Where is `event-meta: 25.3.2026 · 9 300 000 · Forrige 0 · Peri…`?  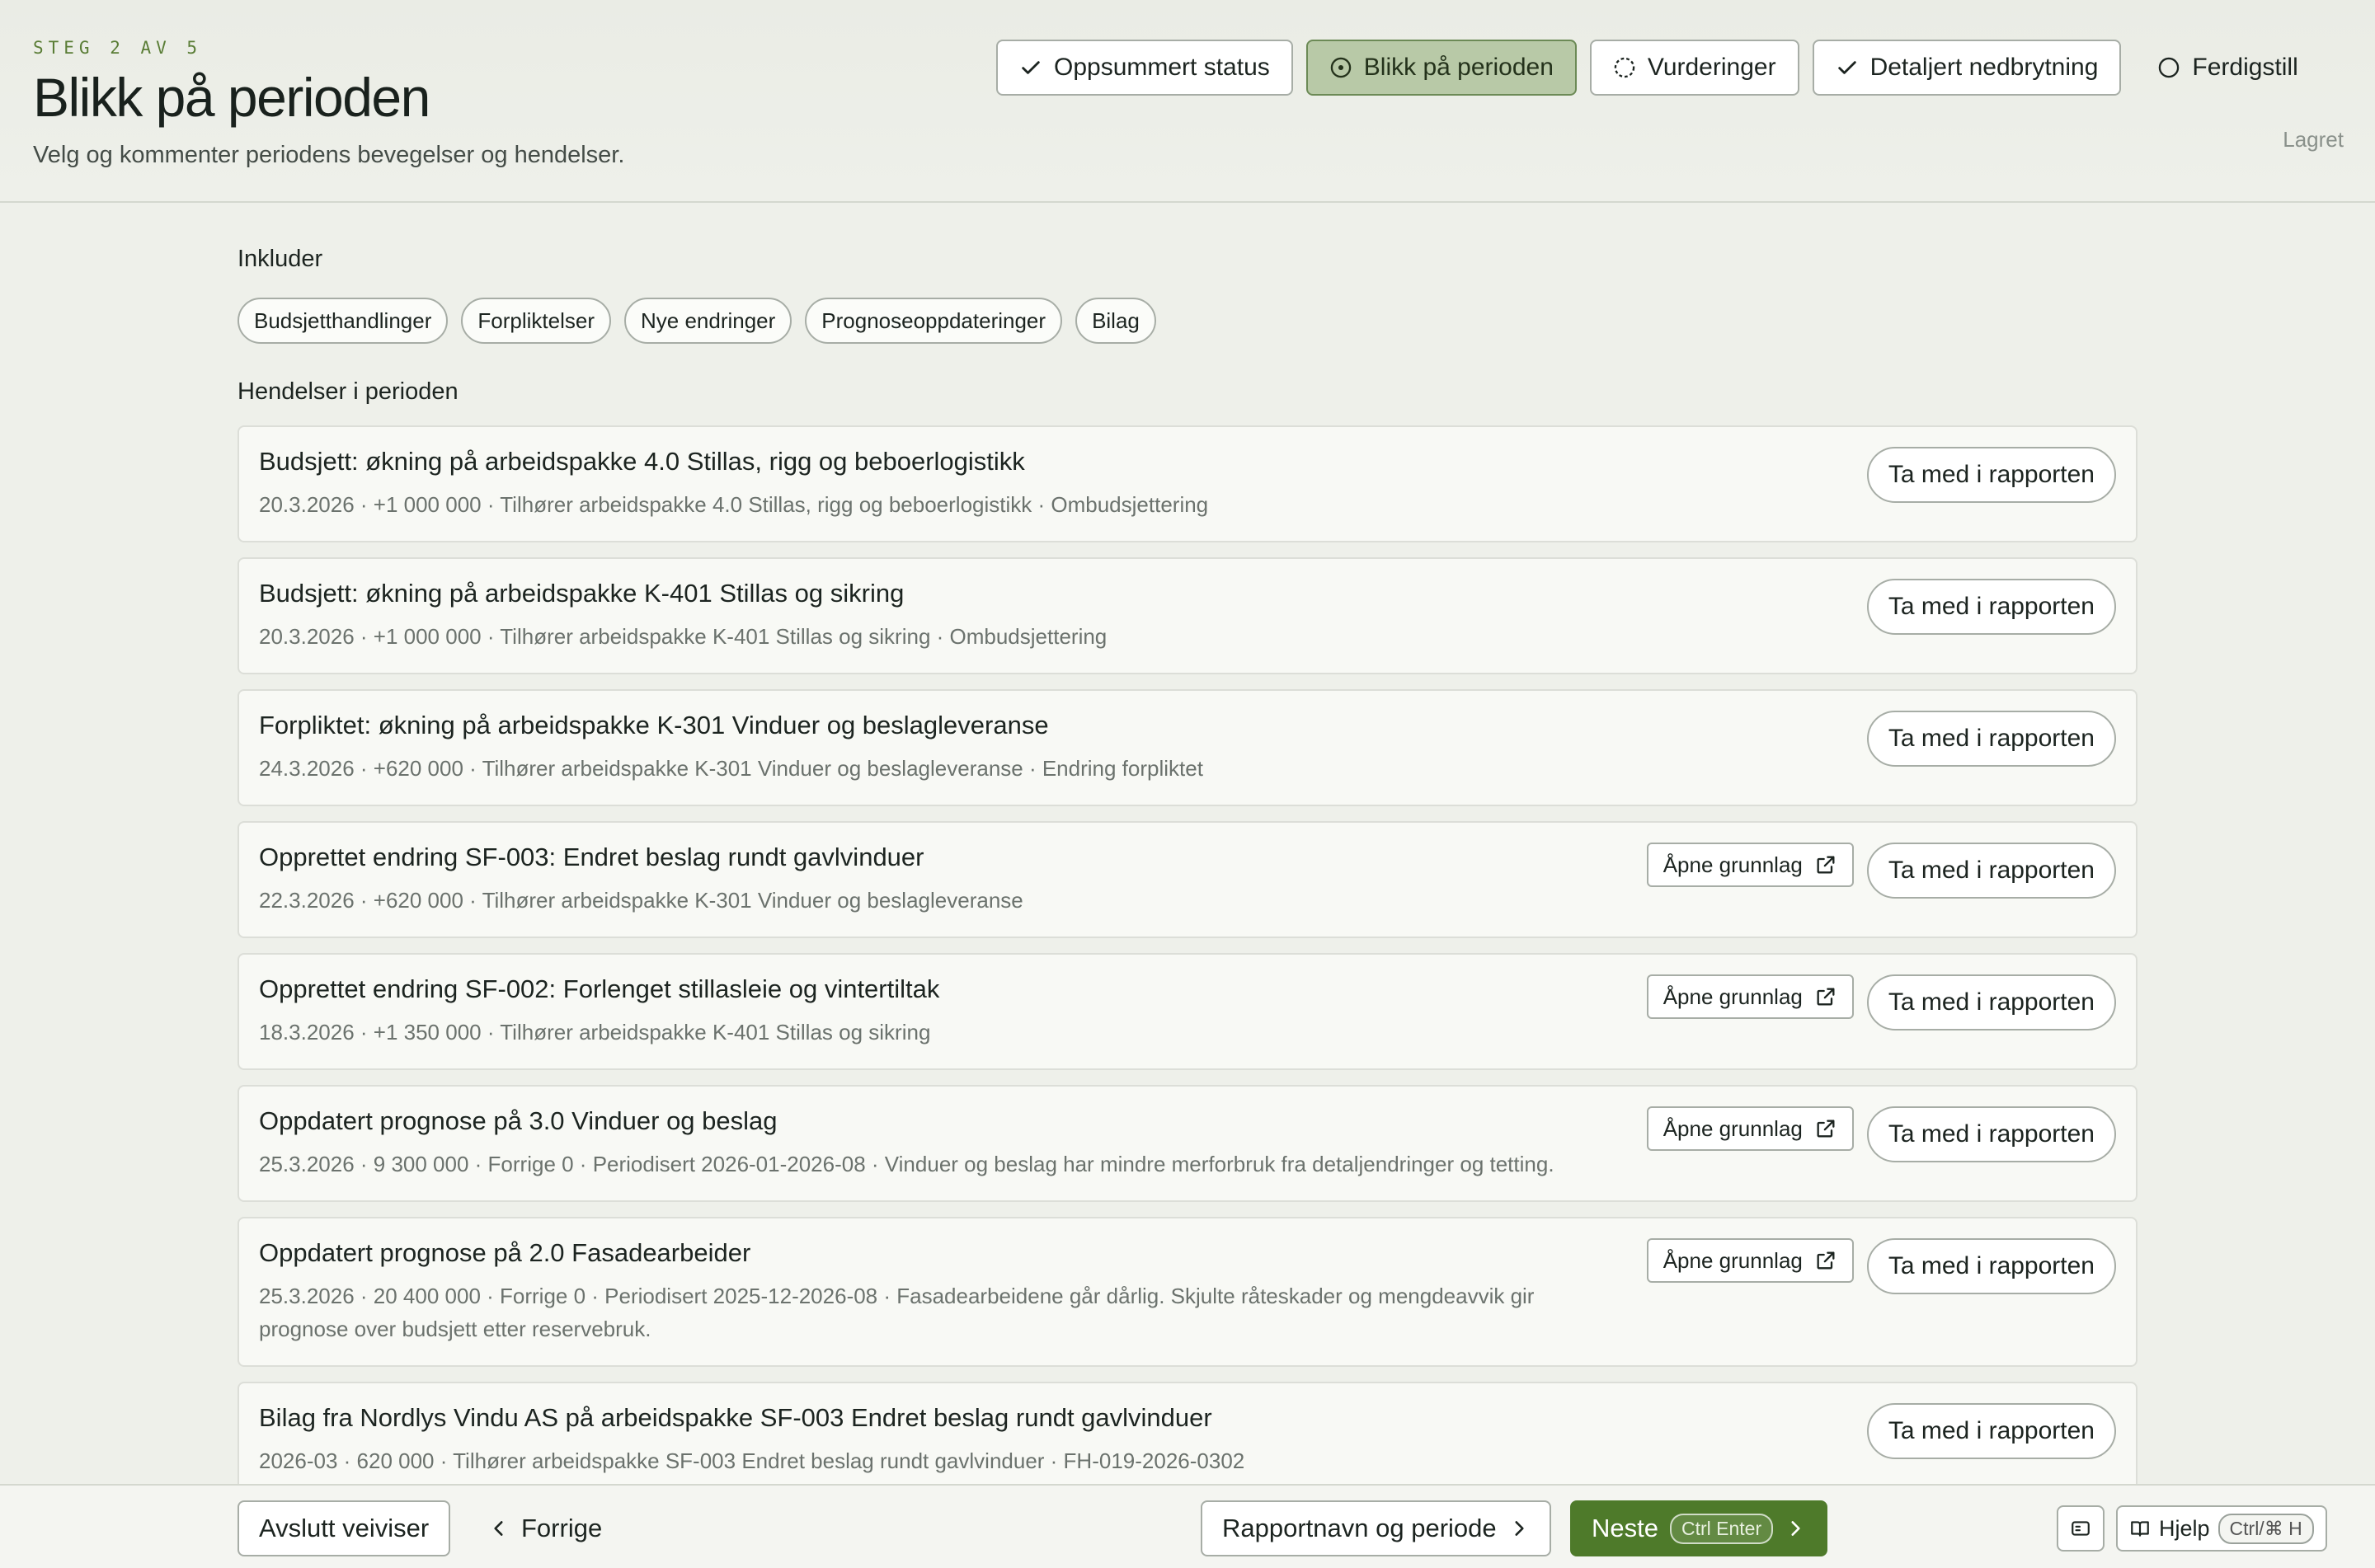 event-meta: 25.3.2026 · 9 300 000 · Forrige 0 · Peri… is located at coordinates (907, 1164).